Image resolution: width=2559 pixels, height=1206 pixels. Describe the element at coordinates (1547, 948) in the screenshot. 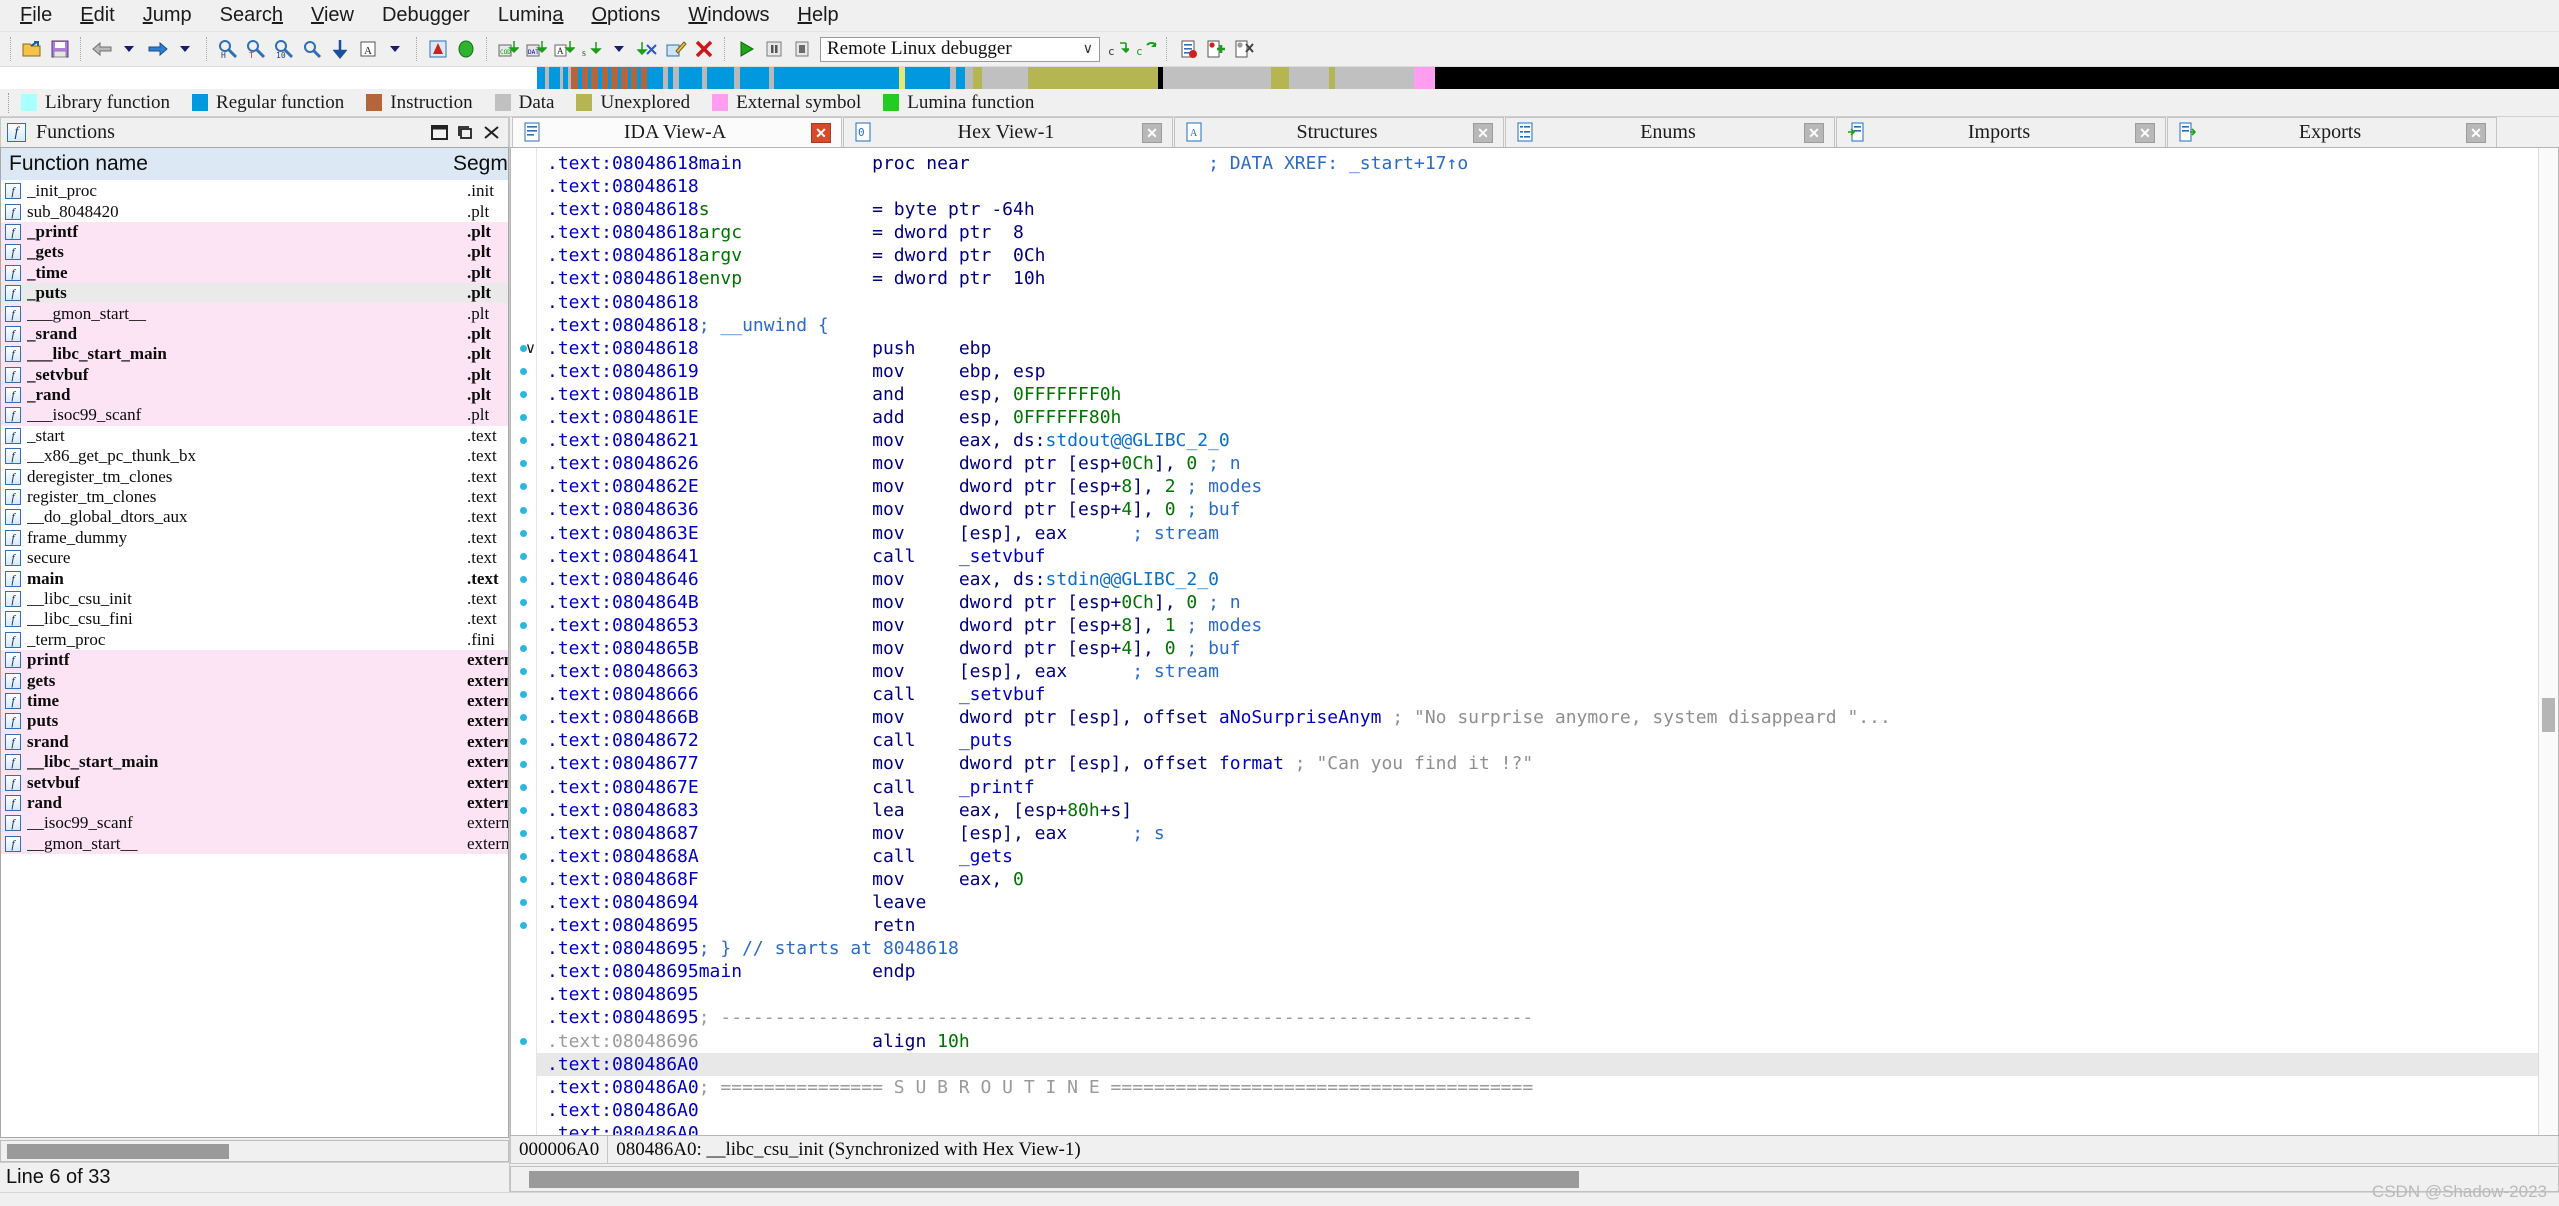

I see `disassembly-line: .text:08048695; } // starts at 8048618` at that location.